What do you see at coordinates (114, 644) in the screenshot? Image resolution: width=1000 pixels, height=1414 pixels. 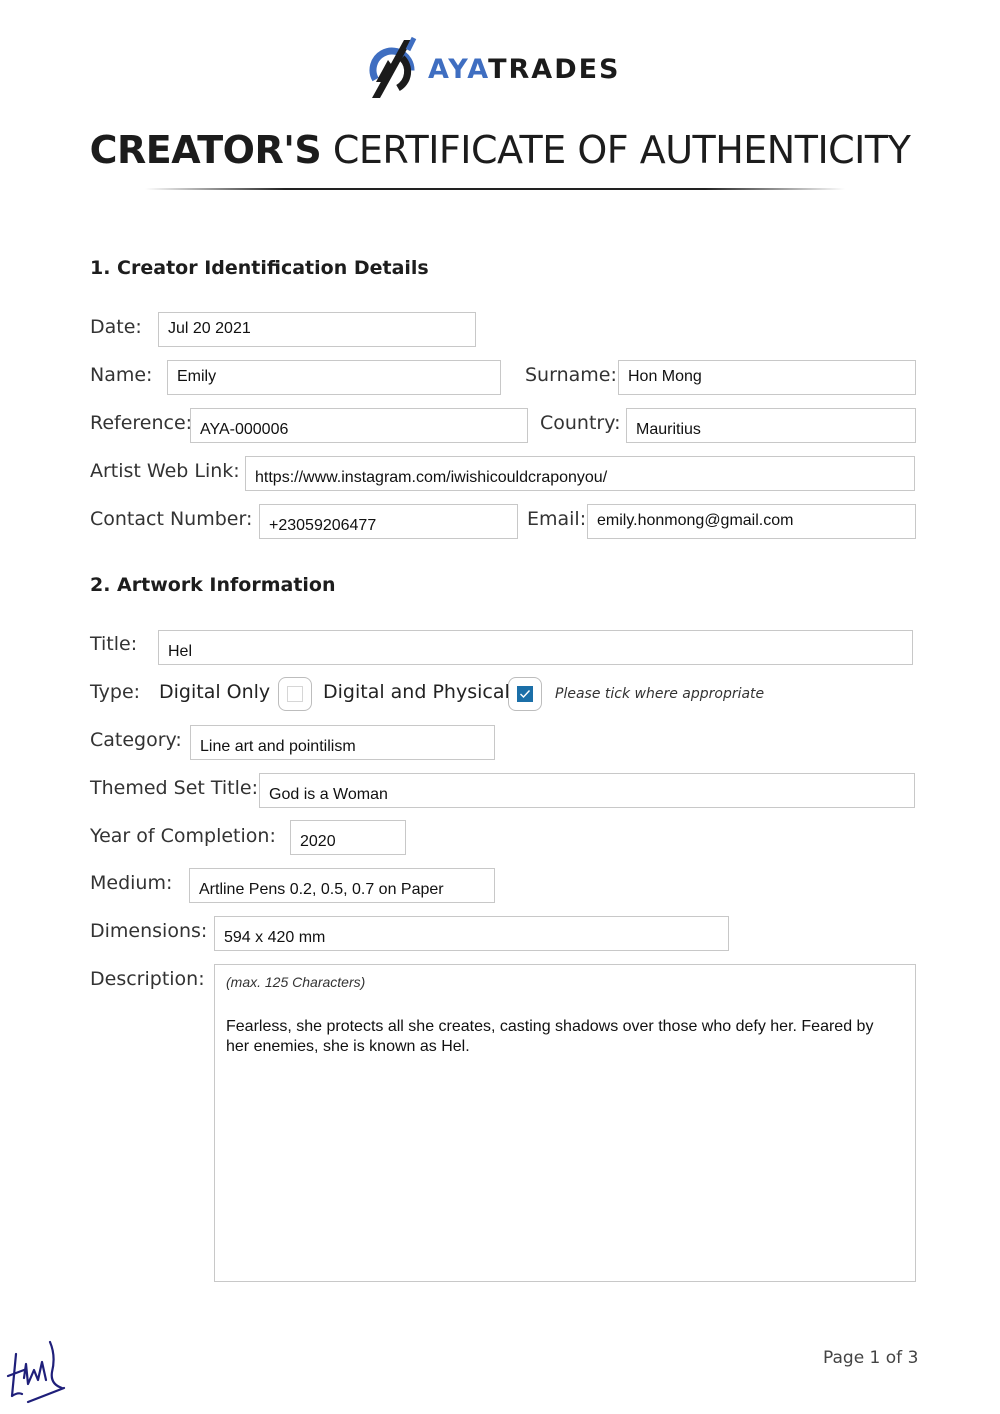 I see `title-label: Title:` at bounding box center [114, 644].